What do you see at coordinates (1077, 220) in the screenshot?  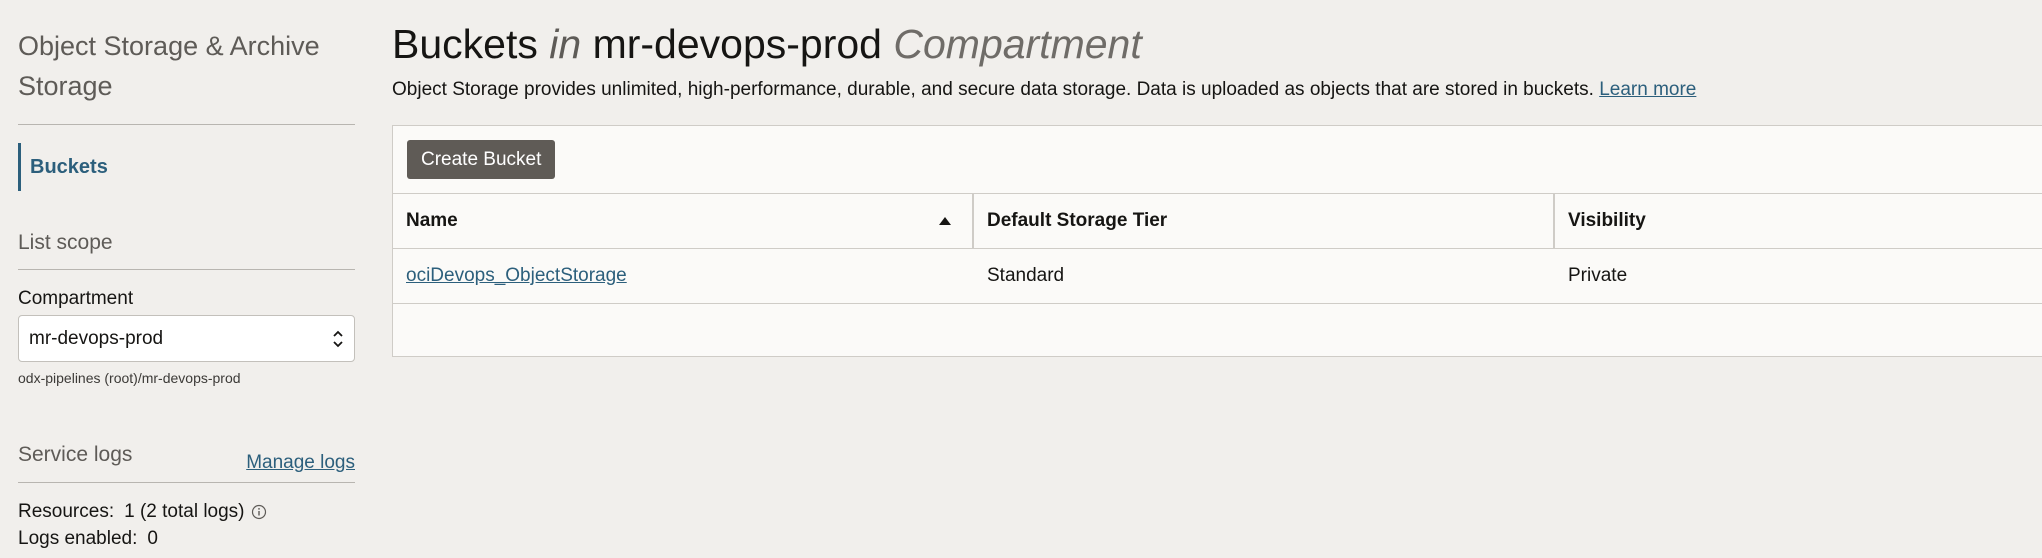 I see `column-header-label: Default Storage Tier` at bounding box center [1077, 220].